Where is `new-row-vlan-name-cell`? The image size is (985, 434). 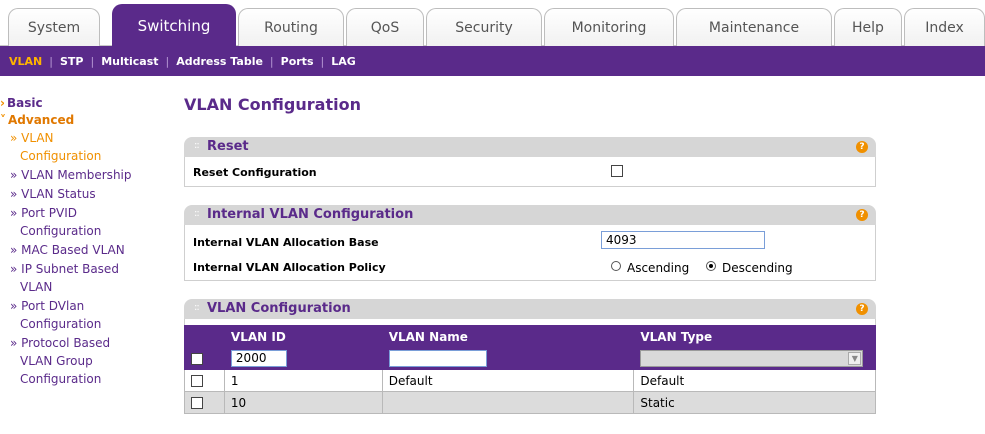 new-row-vlan-name-cell is located at coordinates (508, 358).